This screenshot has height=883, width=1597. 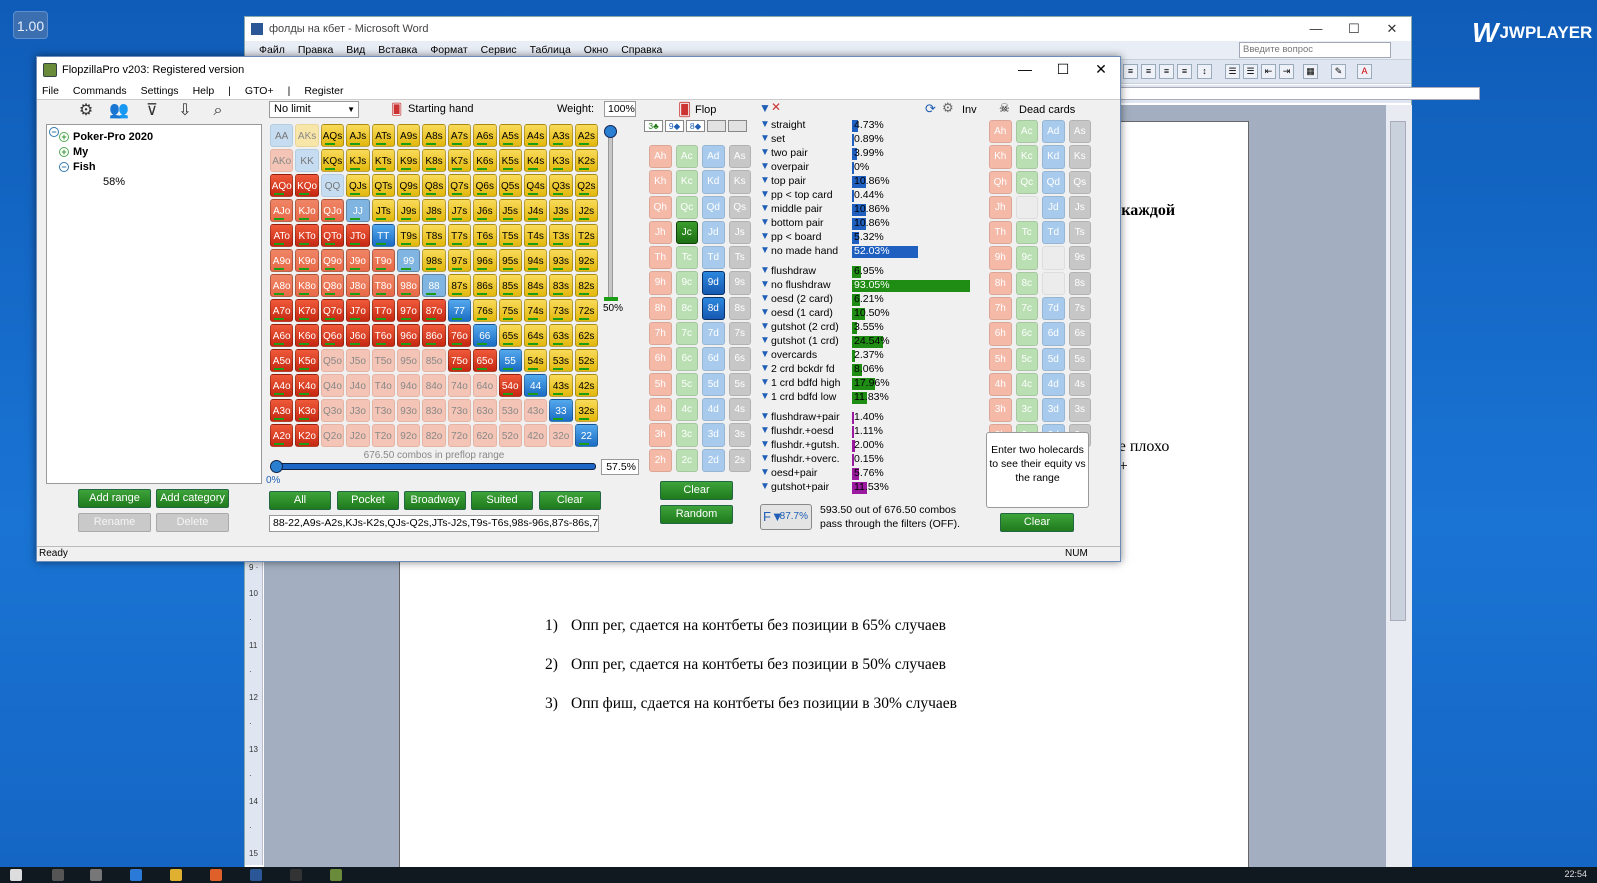 I want to click on hand-cell: T3o, so click(x=383, y=410).